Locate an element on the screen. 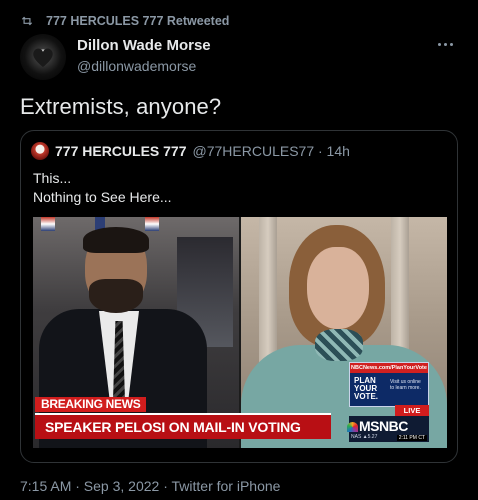 Image resolution: width=478 pixels, height=500 pixels. network-bug: MSNBC NAS ▲5.27 2:11 PM CT is located at coordinates (388, 429).